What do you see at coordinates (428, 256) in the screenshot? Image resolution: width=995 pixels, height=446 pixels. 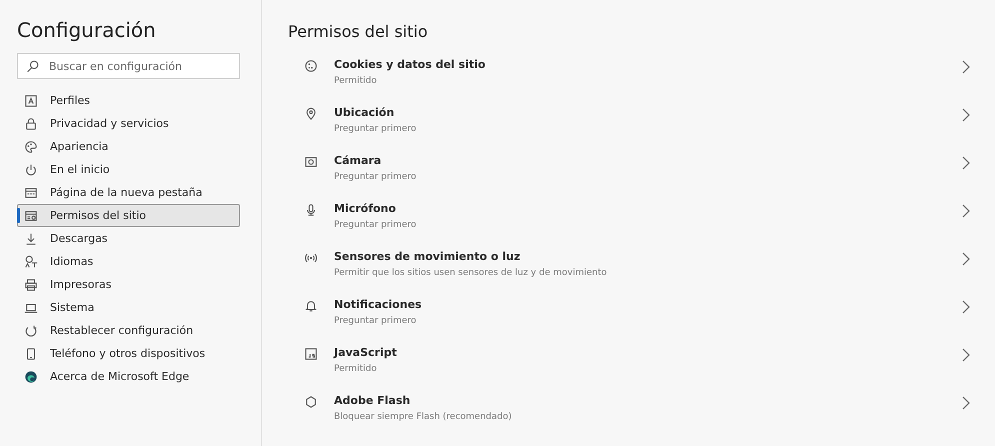 I see `permission-name: Sensores de movimiento o luz` at bounding box center [428, 256].